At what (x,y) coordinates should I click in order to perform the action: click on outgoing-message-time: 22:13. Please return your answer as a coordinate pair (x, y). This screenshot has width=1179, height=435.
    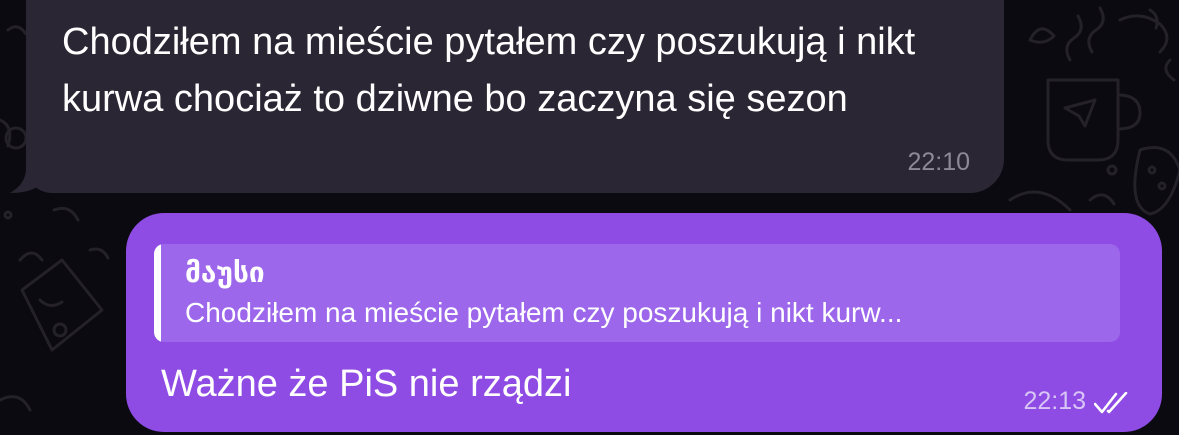
    Looking at the image, I should click on (1054, 401).